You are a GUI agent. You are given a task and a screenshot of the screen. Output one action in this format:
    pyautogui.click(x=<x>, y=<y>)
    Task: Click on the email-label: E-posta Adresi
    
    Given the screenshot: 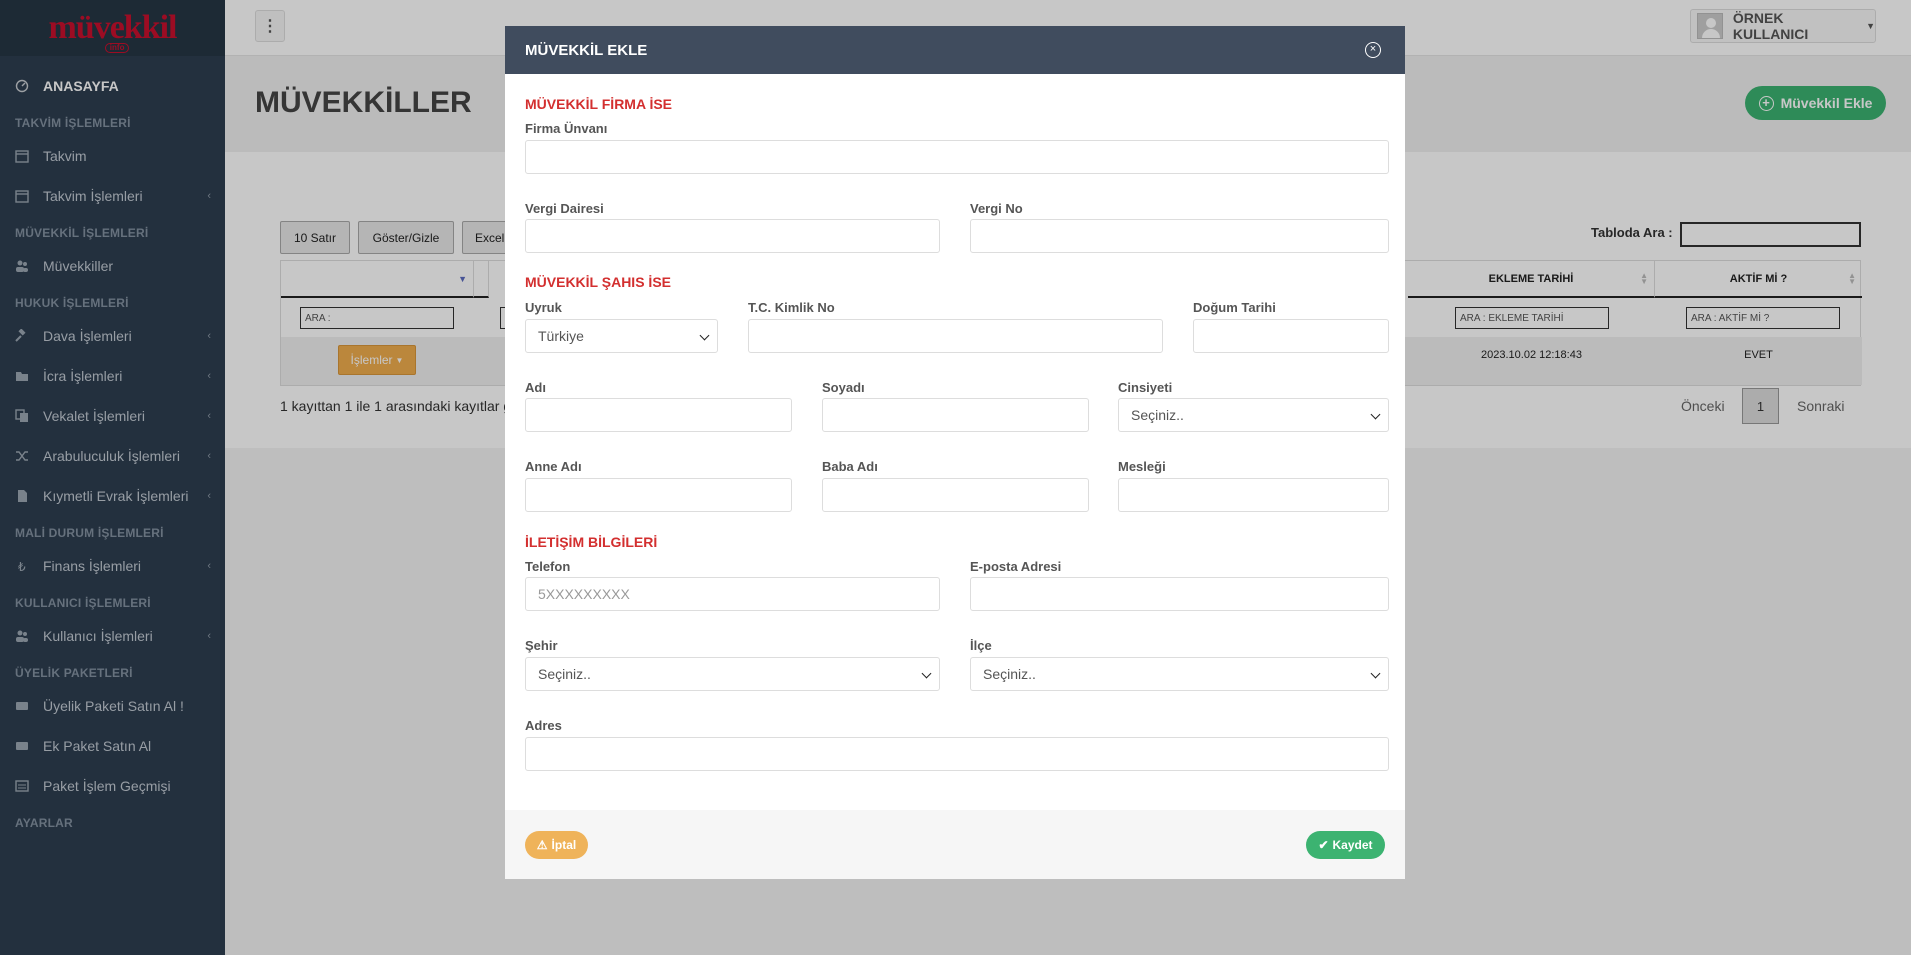 What is the action you would take?
    pyautogui.click(x=1016, y=566)
    